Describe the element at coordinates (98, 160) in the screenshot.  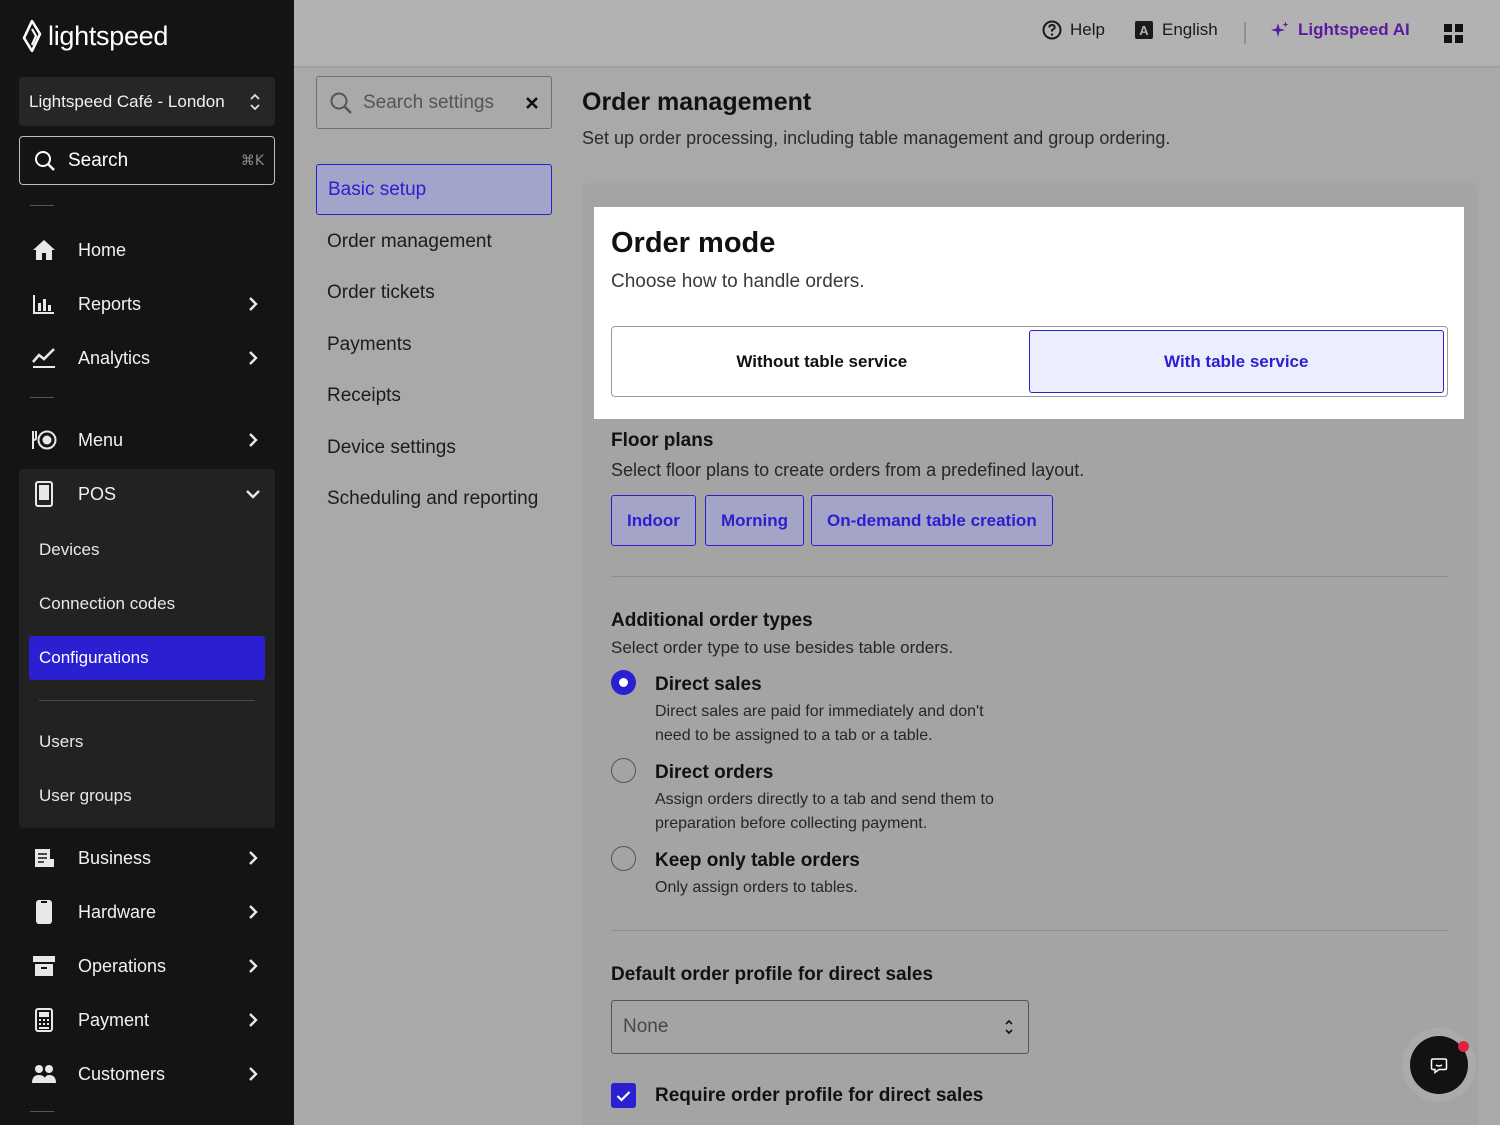
I see `search-label: Search` at that location.